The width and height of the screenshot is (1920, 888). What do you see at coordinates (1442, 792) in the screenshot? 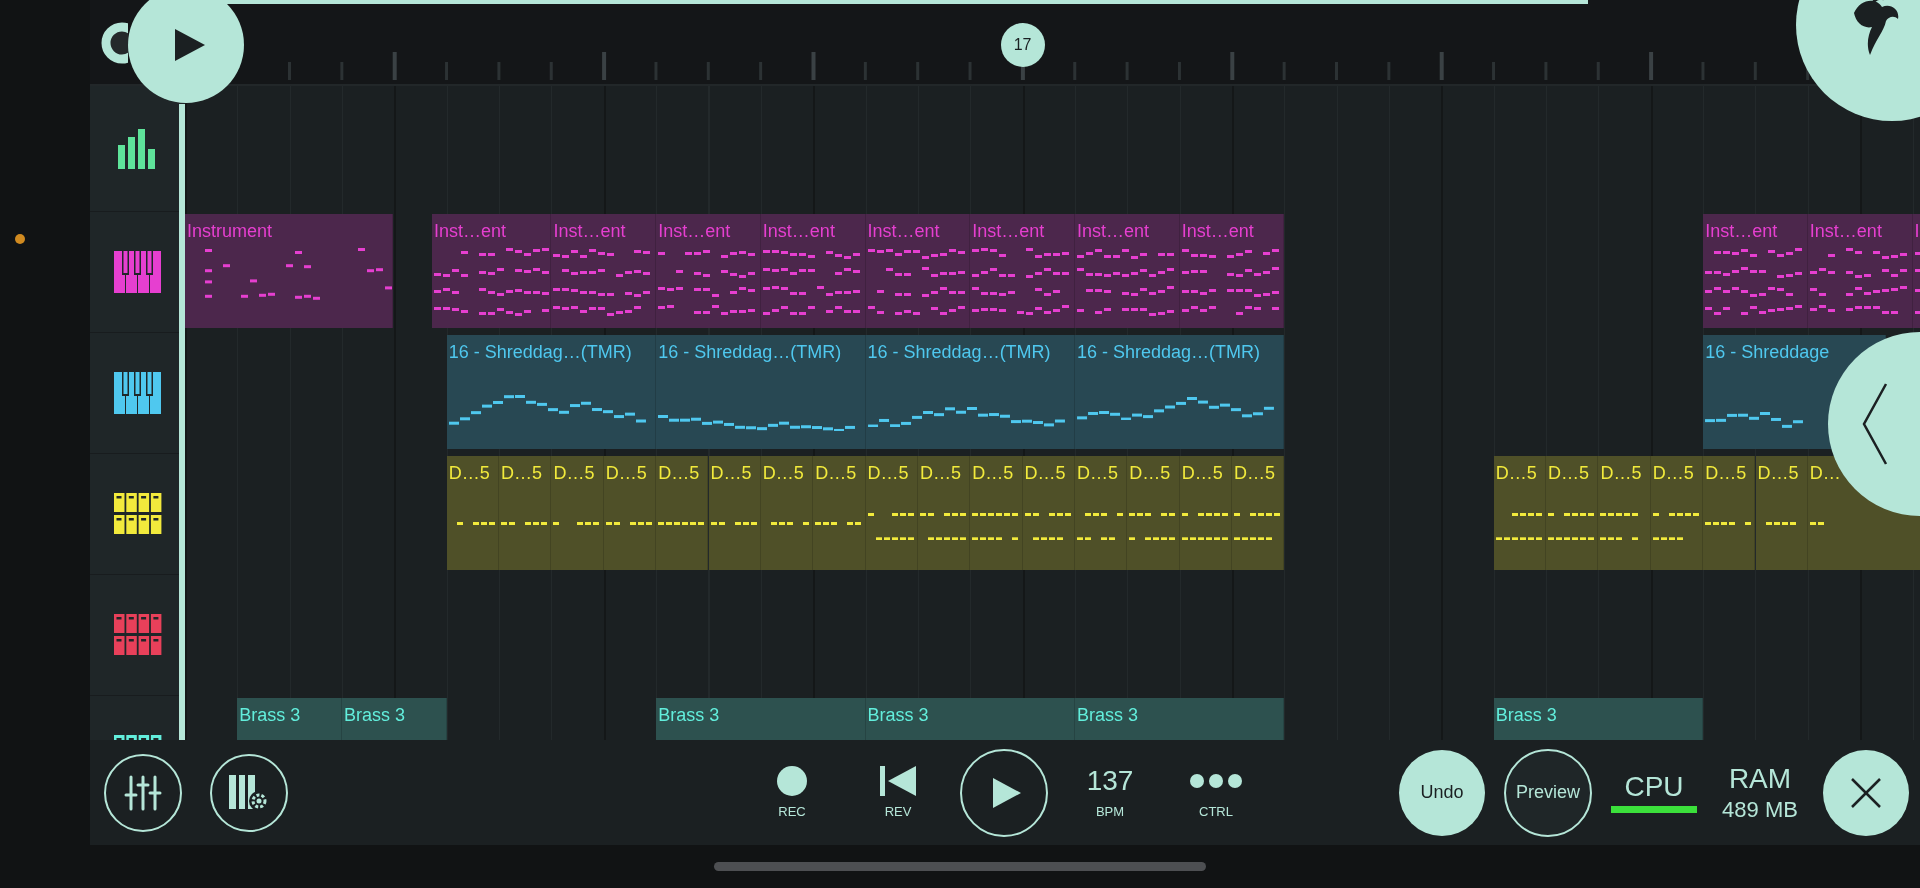
I see `undo-button: Undo` at bounding box center [1442, 792].